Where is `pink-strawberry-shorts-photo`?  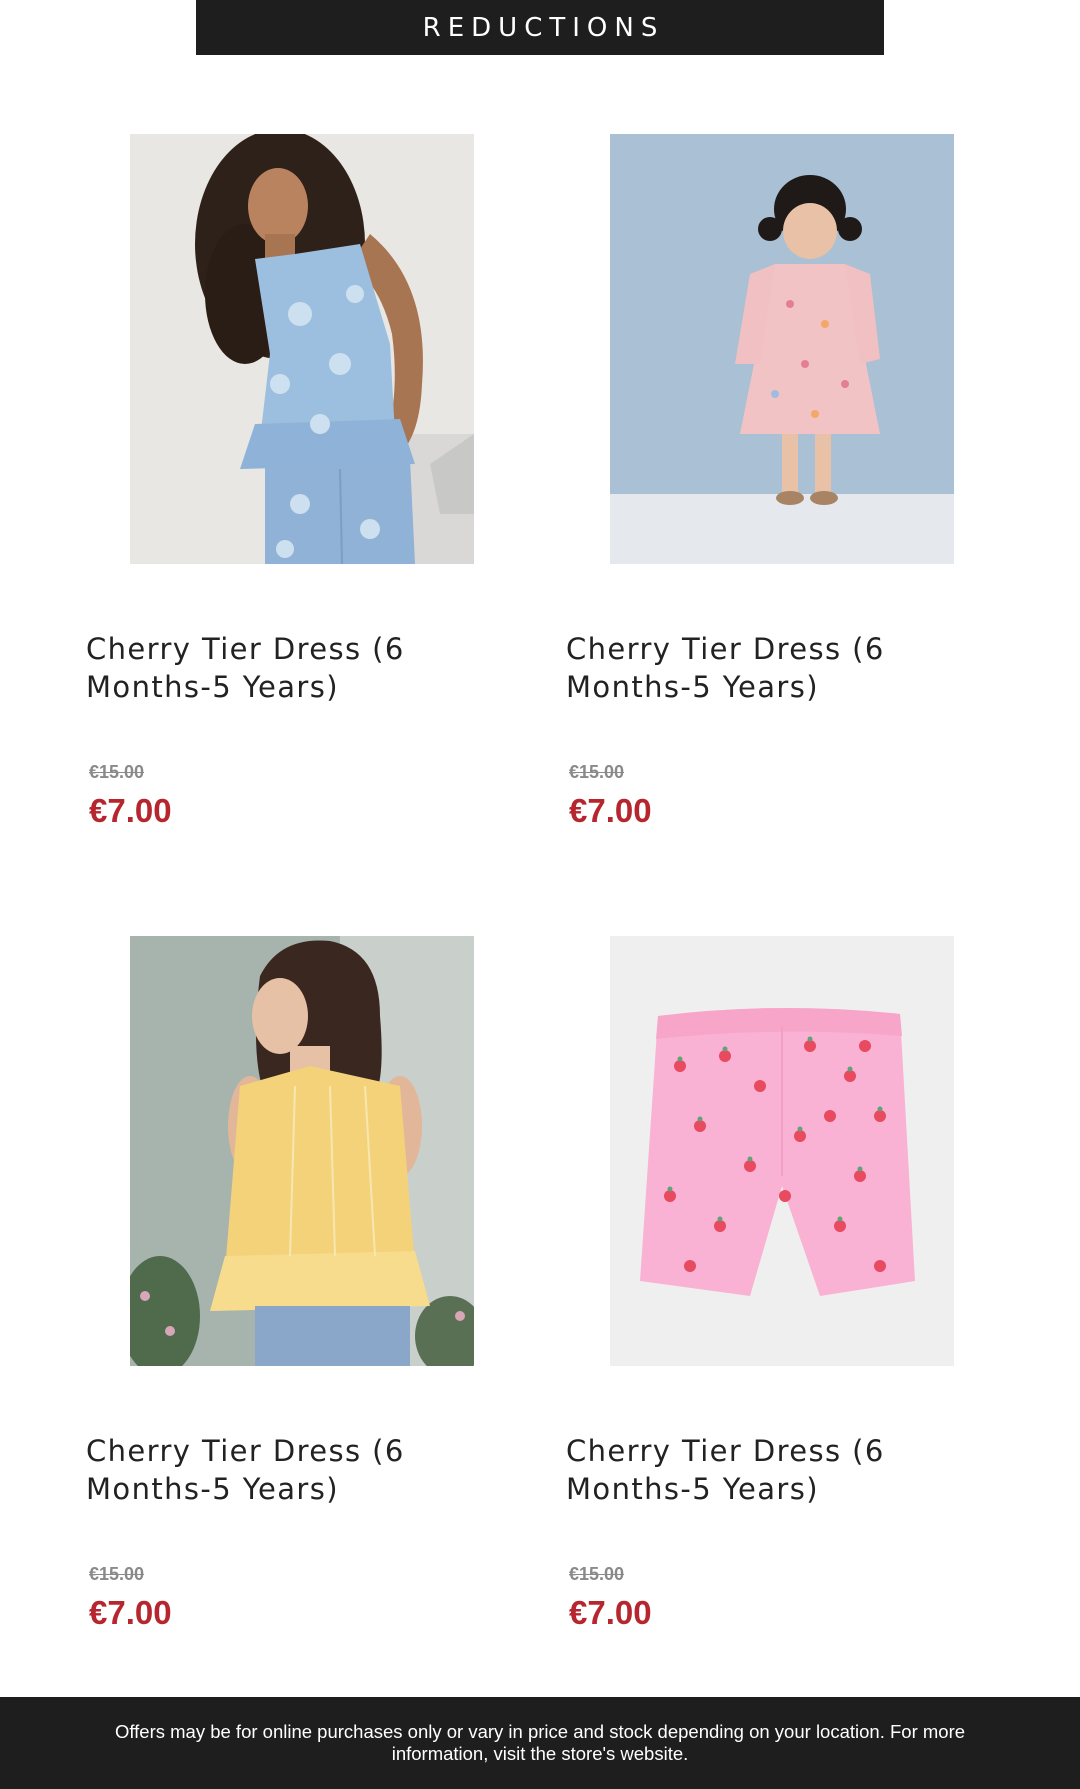 pink-strawberry-shorts-photo is located at coordinates (782, 1151).